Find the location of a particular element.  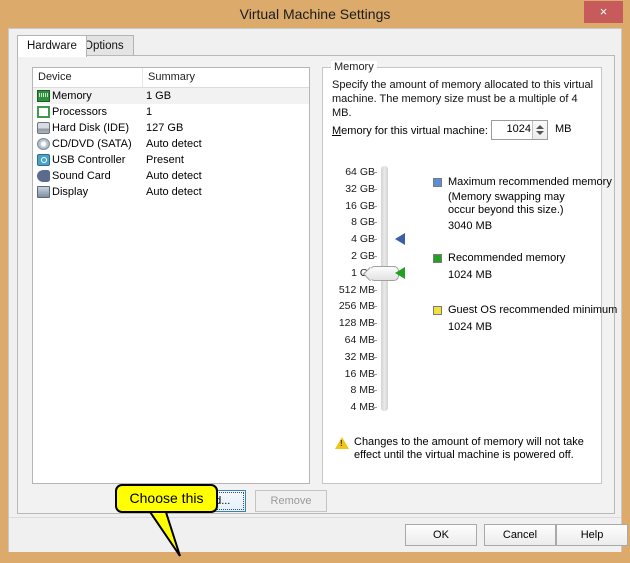

device-name: Hard Disk (IDE) is located at coordinates (91, 128).